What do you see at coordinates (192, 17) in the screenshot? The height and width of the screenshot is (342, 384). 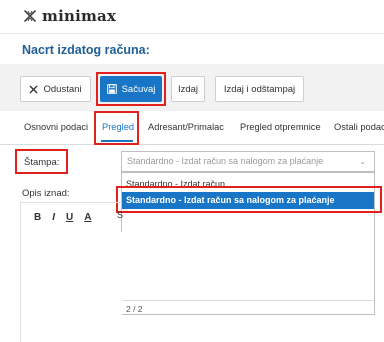 I see `top-bar: minimax` at bounding box center [192, 17].